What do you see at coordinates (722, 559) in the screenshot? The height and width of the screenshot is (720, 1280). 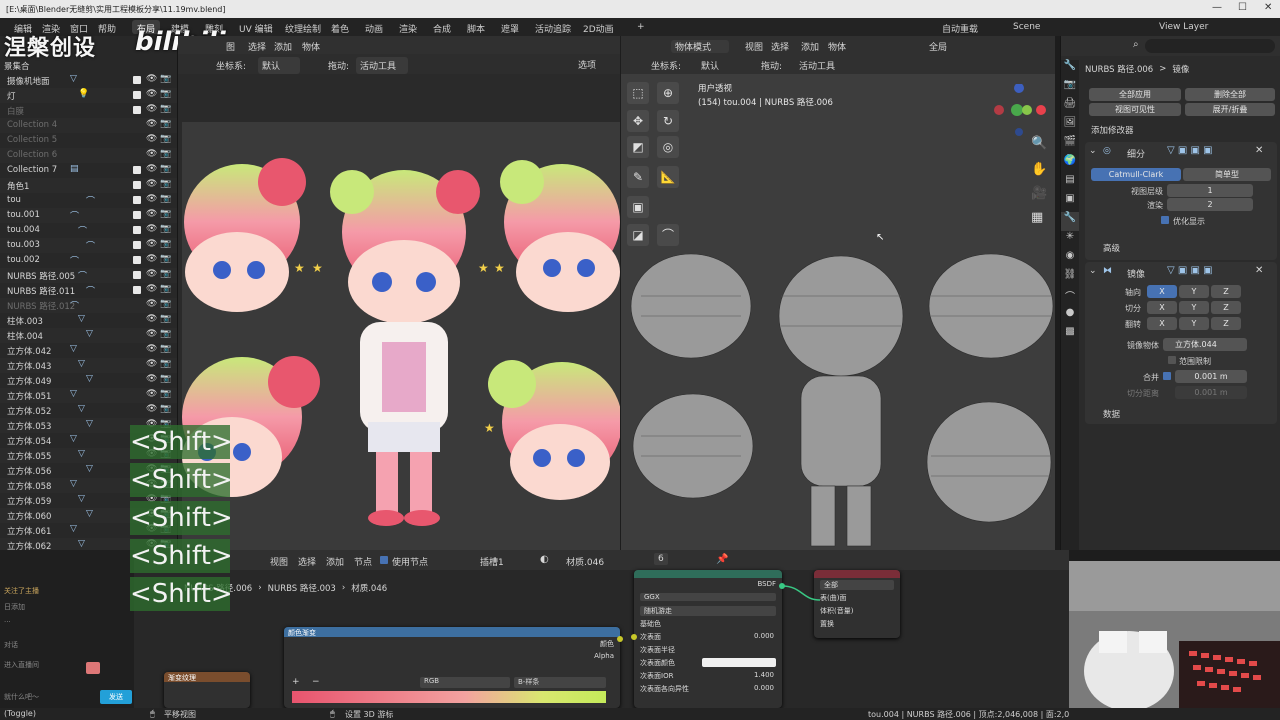 I see `pin-icon: 📌` at bounding box center [722, 559].